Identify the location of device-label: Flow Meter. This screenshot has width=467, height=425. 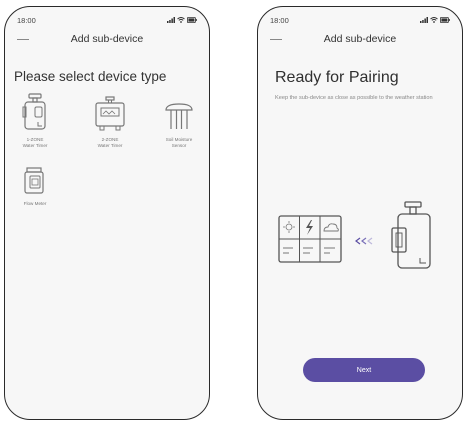
(35, 203).